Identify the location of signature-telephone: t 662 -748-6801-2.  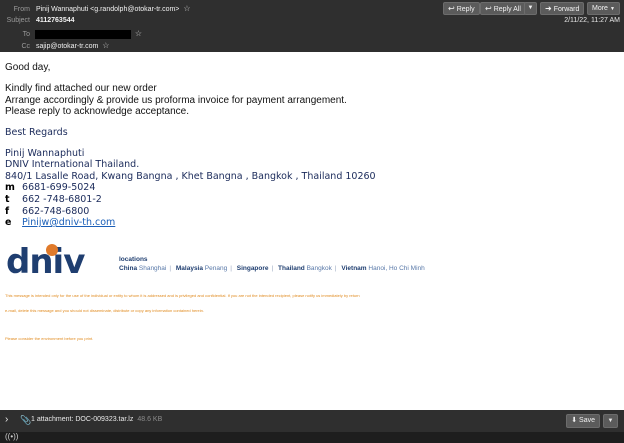
(53, 199).